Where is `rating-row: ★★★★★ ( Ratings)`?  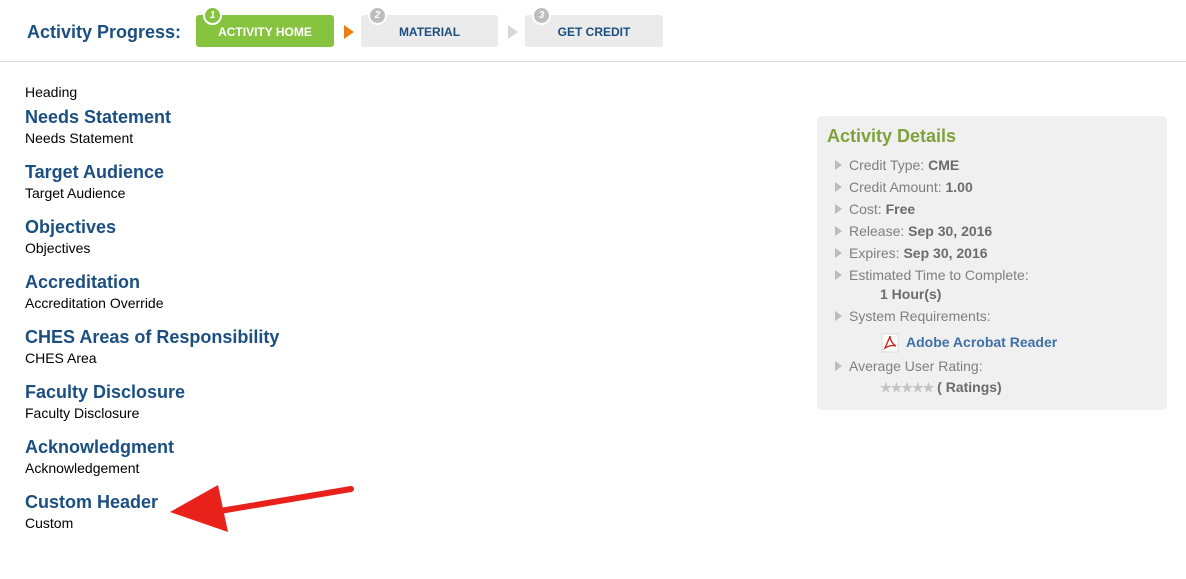
rating-row: ★★★★★ ( Ratings) is located at coordinates (993, 387).